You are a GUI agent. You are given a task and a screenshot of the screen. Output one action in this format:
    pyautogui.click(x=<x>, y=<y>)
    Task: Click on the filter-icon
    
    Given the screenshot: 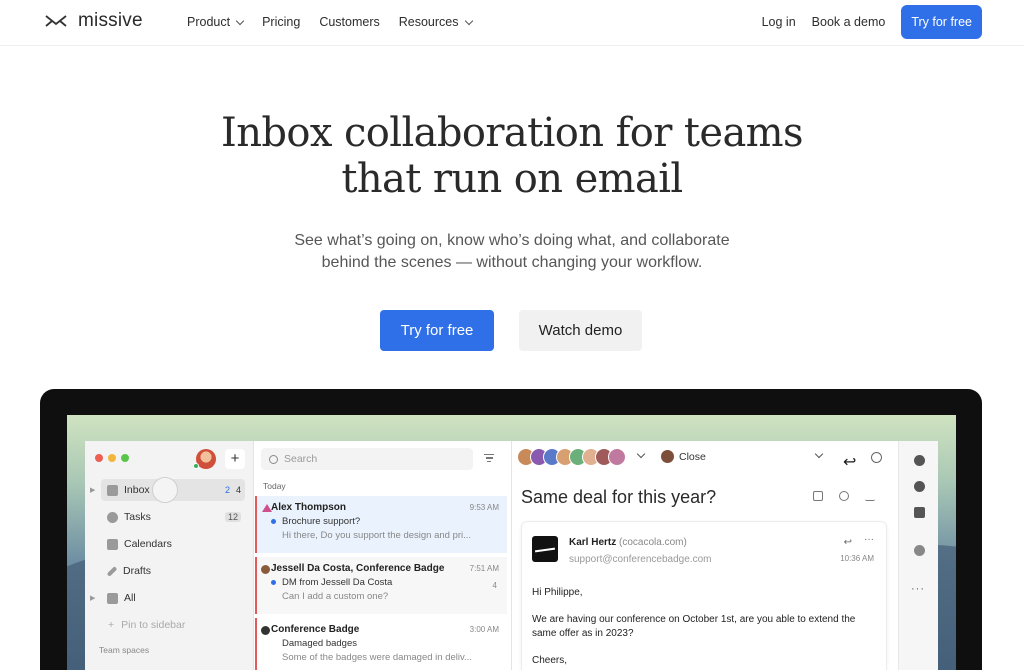 What is the action you would take?
    pyautogui.click(x=489, y=459)
    